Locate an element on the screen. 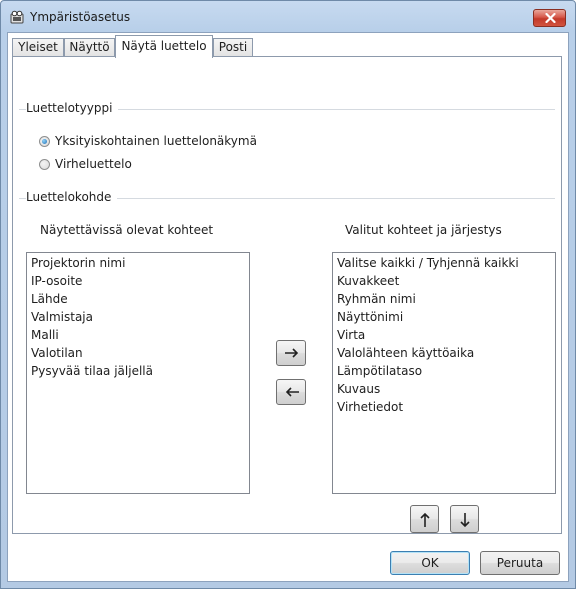  remove-item-button is located at coordinates (291, 392).